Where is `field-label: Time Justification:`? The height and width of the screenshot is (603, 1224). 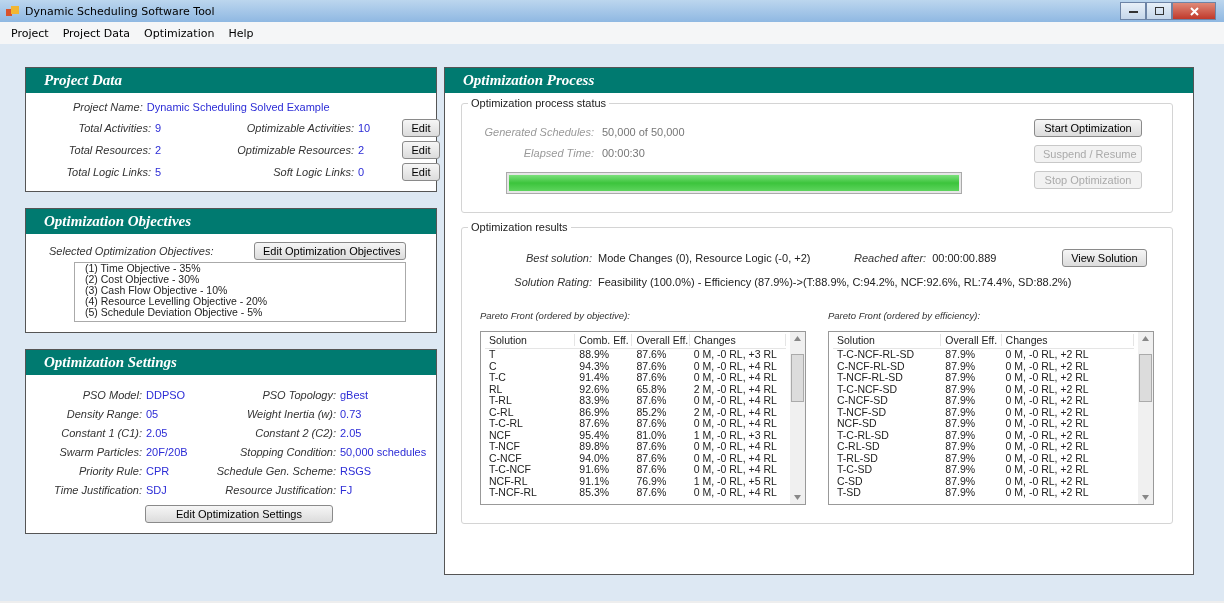 field-label: Time Justification: is located at coordinates (97, 490).